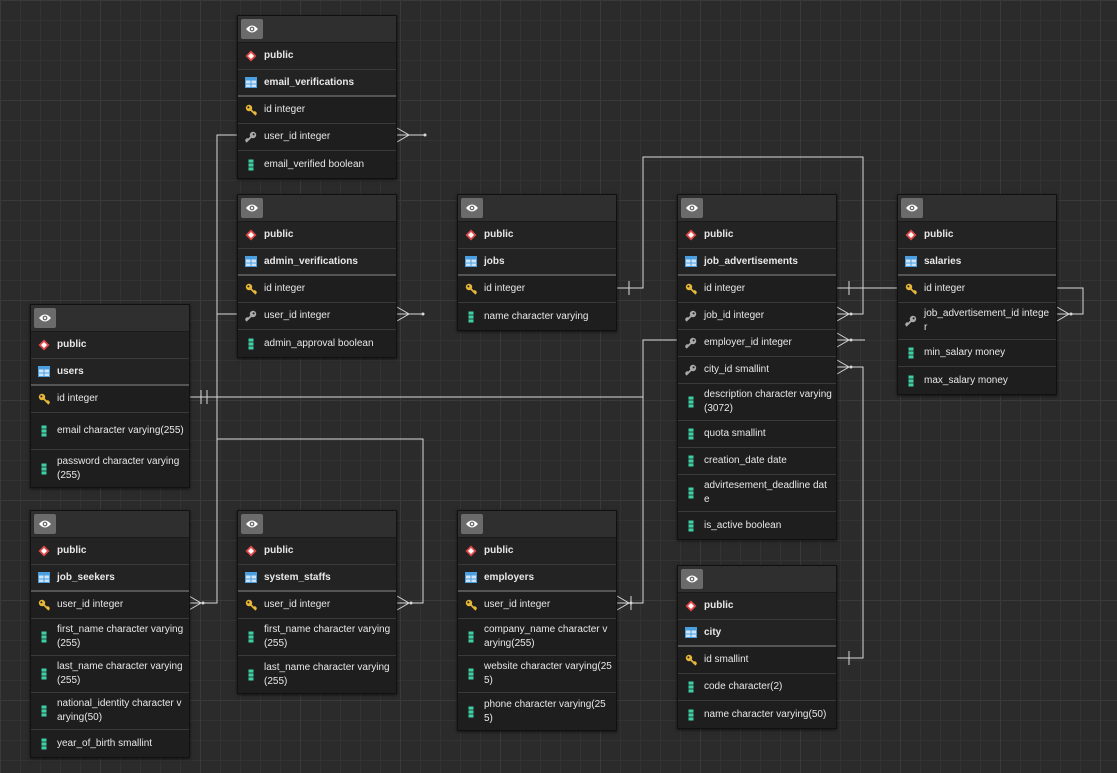 The image size is (1117, 773). Describe the element at coordinates (757, 525) in the screenshot. I see `column-row: is_active boolean` at that location.